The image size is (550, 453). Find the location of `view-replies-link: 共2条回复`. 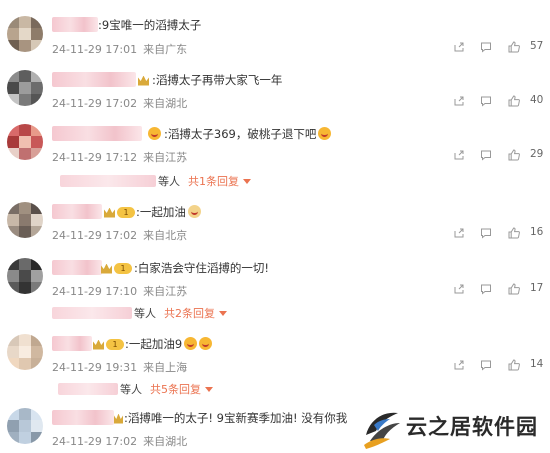

view-replies-link: 共2条回复 is located at coordinates (195, 313).